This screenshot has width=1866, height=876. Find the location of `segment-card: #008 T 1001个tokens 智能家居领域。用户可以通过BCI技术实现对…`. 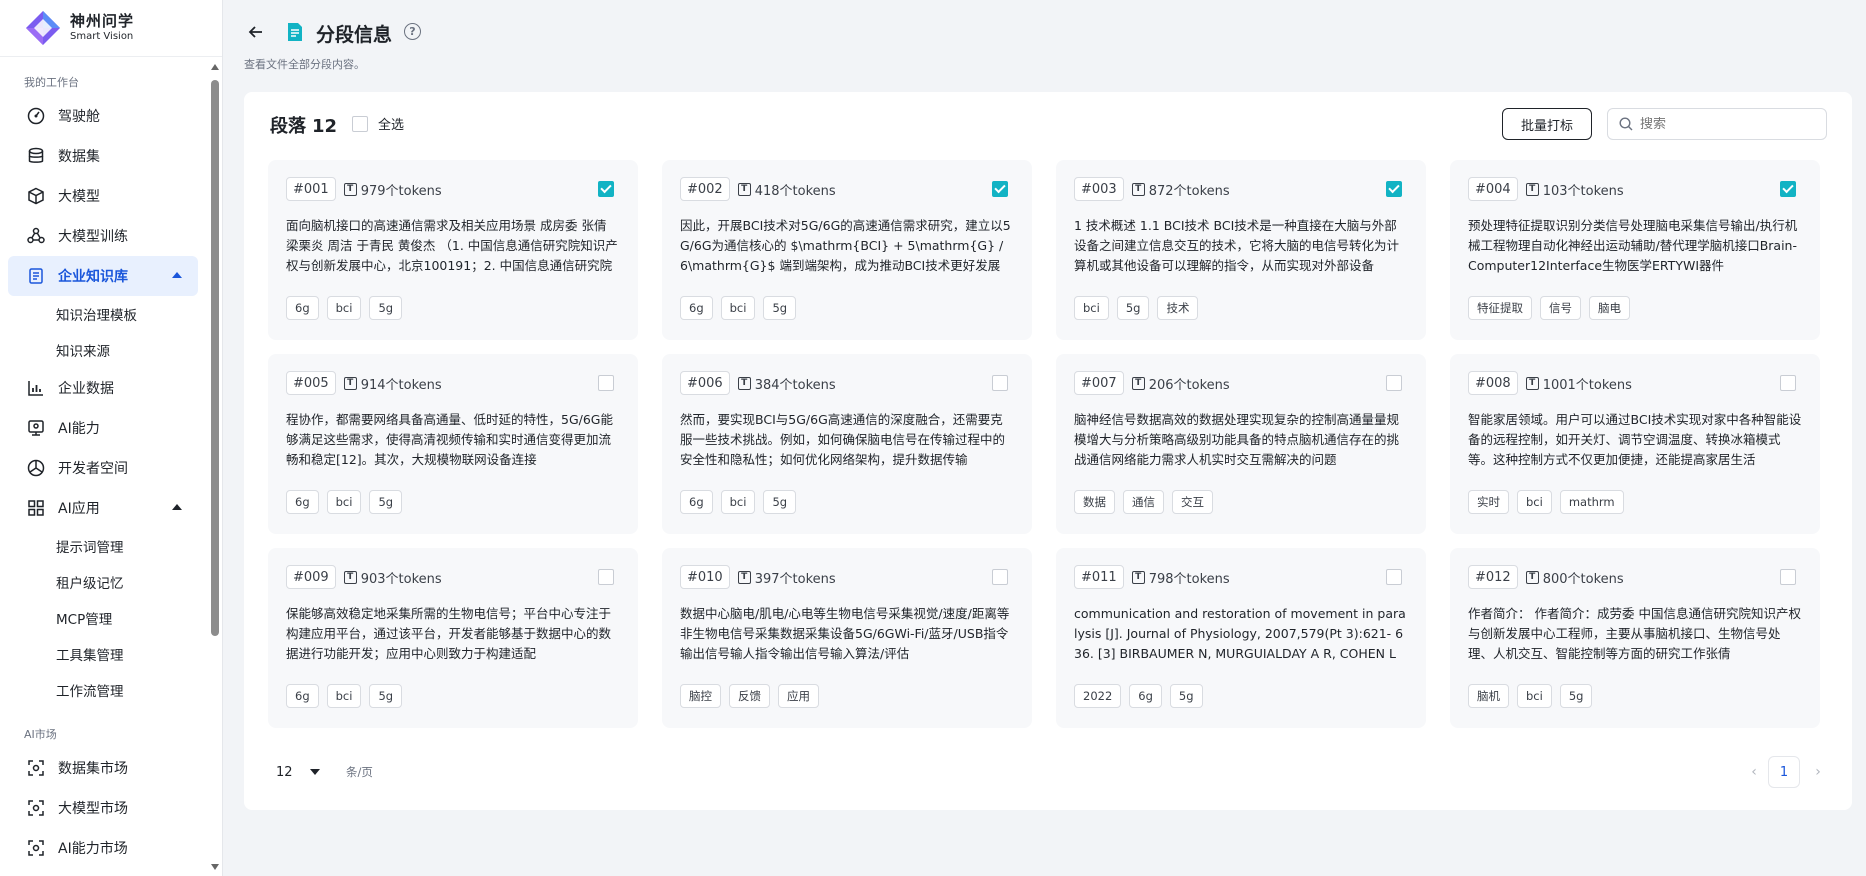

segment-card: #008 T 1001个tokens 智能家居领域。用户可以通过BCI技术实现对… is located at coordinates (1635, 444).